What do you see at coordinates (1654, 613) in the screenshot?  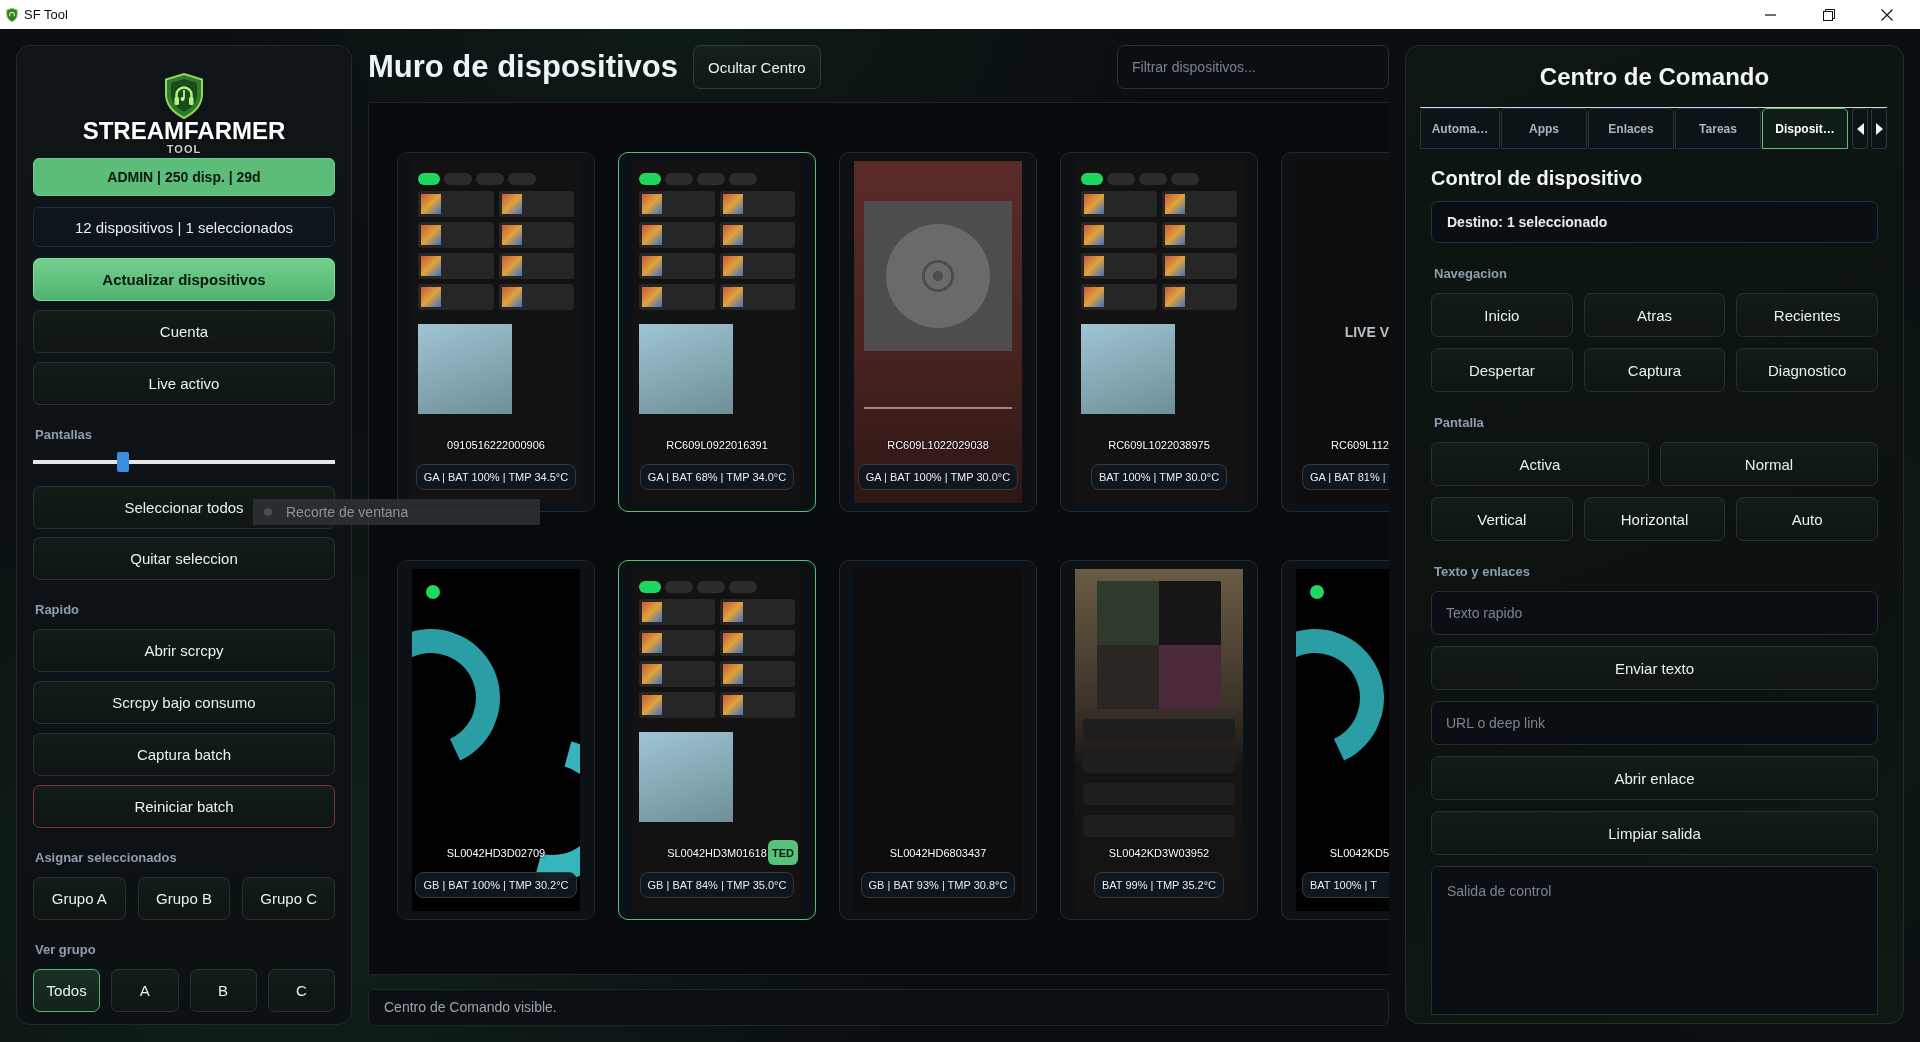 I see `text-field: Texto rapido` at bounding box center [1654, 613].